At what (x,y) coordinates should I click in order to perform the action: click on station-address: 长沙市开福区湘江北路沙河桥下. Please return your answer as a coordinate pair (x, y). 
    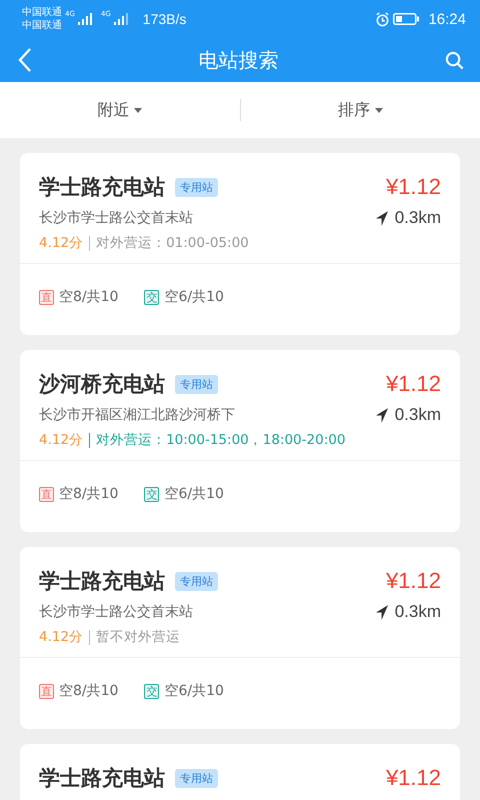
    Looking at the image, I should click on (137, 415).